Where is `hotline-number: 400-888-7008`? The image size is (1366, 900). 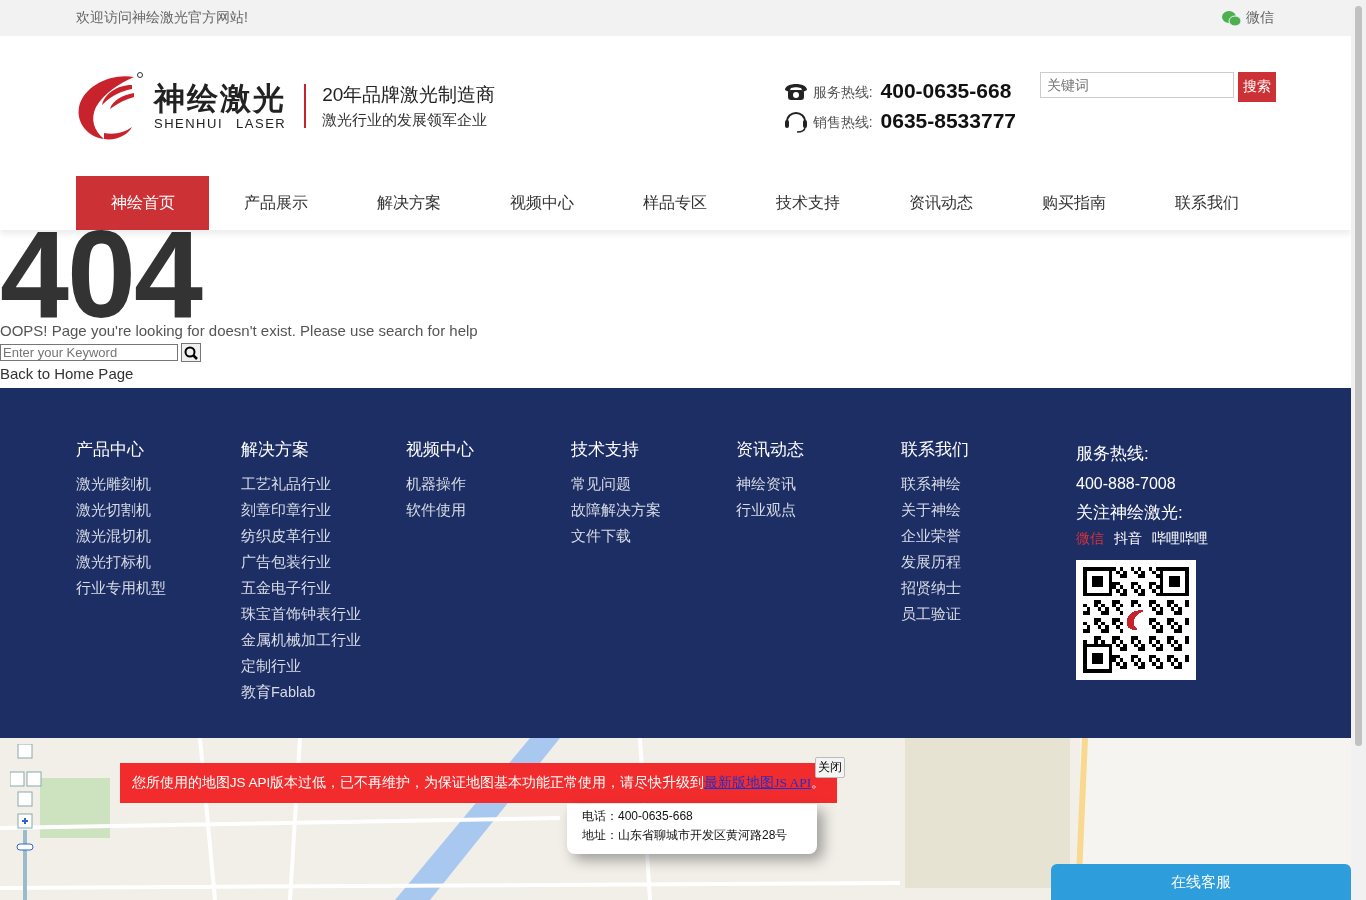 hotline-number: 400-888-7008 is located at coordinates (1126, 484).